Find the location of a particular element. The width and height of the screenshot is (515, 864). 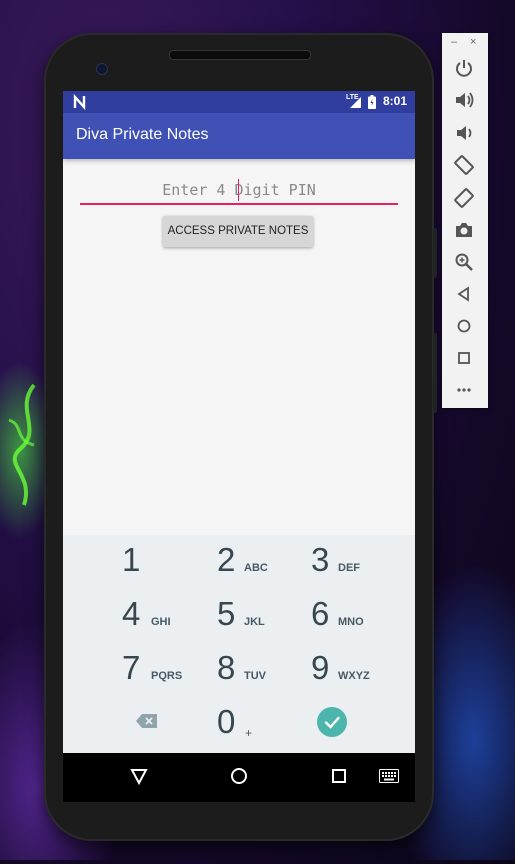

done-button is located at coordinates (332, 722).